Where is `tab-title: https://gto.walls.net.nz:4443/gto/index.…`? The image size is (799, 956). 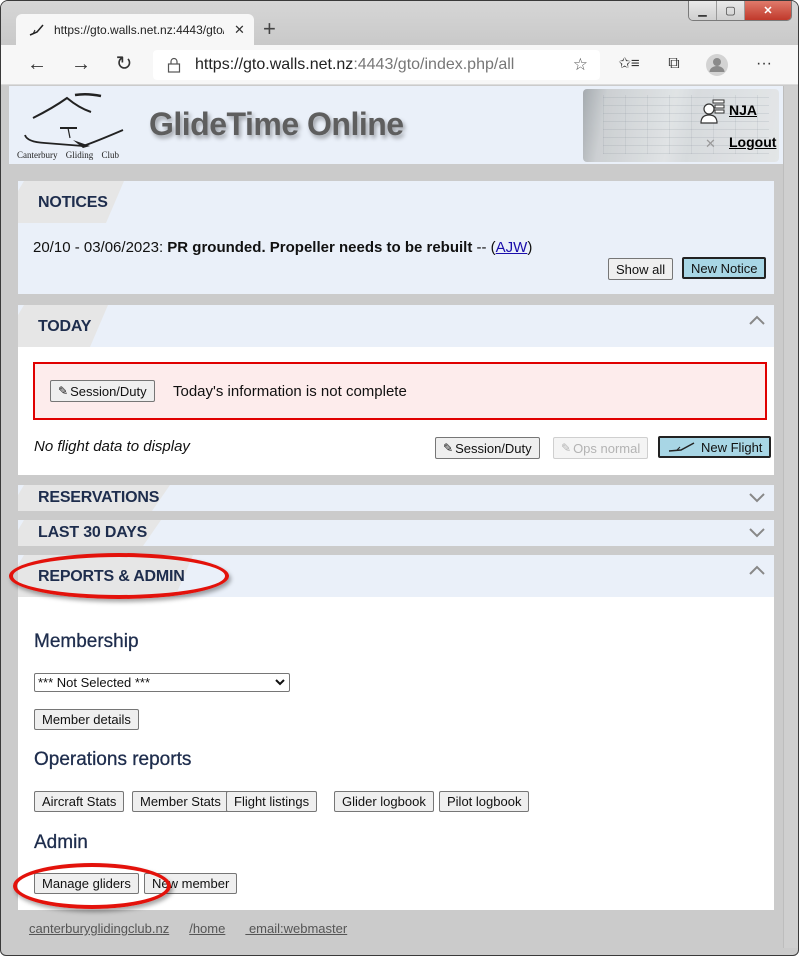
tab-title: https://gto.walls.net.nz:4443/gto/index.… is located at coordinates (139, 30).